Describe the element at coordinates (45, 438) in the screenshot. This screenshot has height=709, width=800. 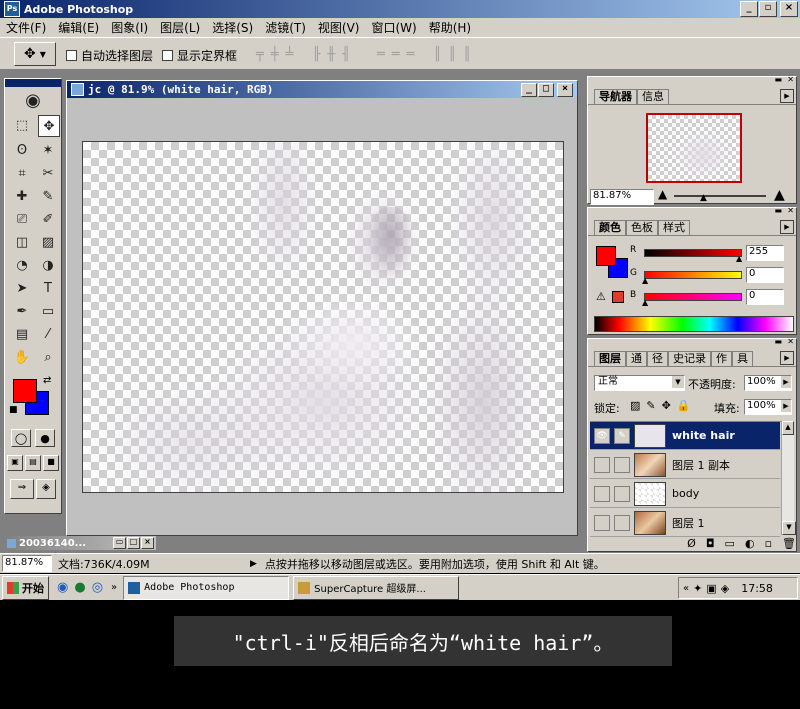
I see `quick-mask-icon: ●` at that location.